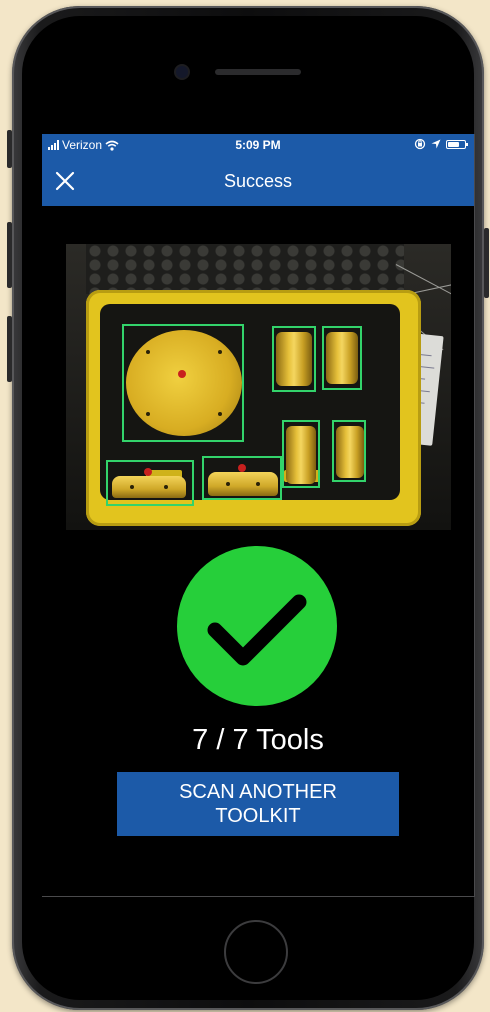  I want to click on battery-level-fill, so click(453, 144).